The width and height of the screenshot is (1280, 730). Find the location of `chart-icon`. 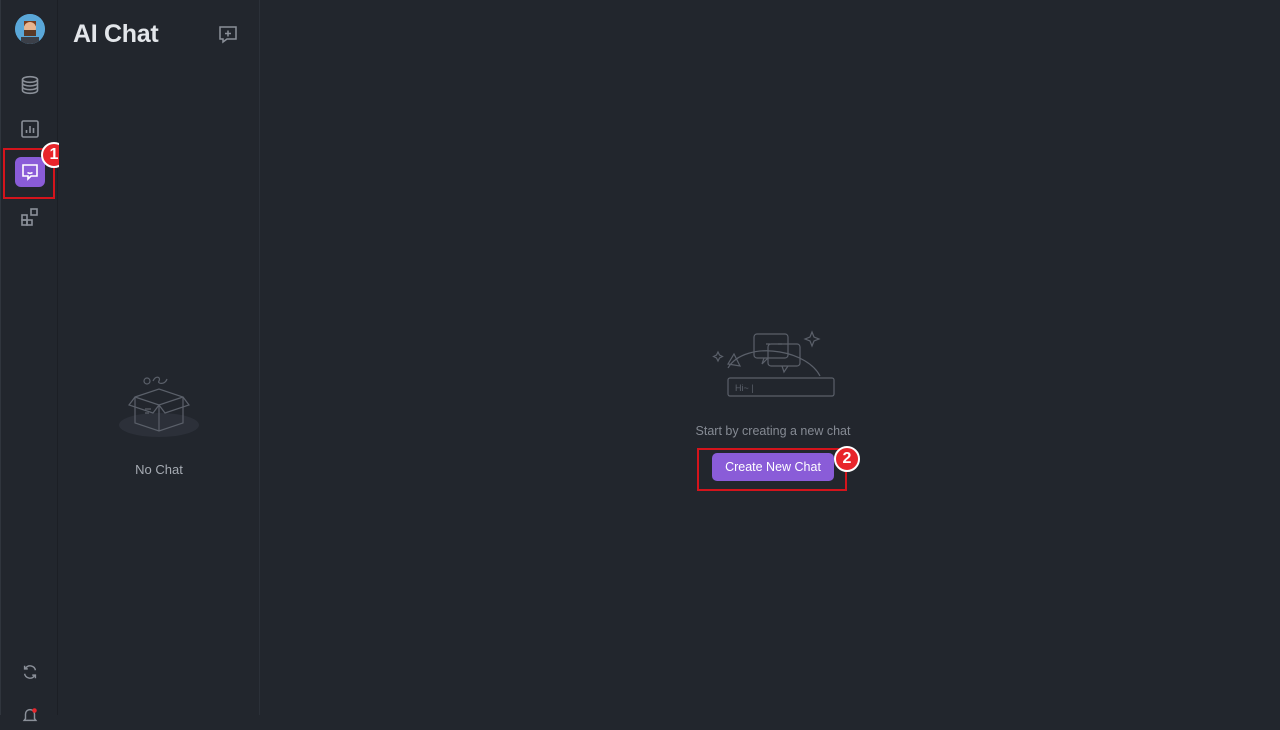

chart-icon is located at coordinates (30, 129).